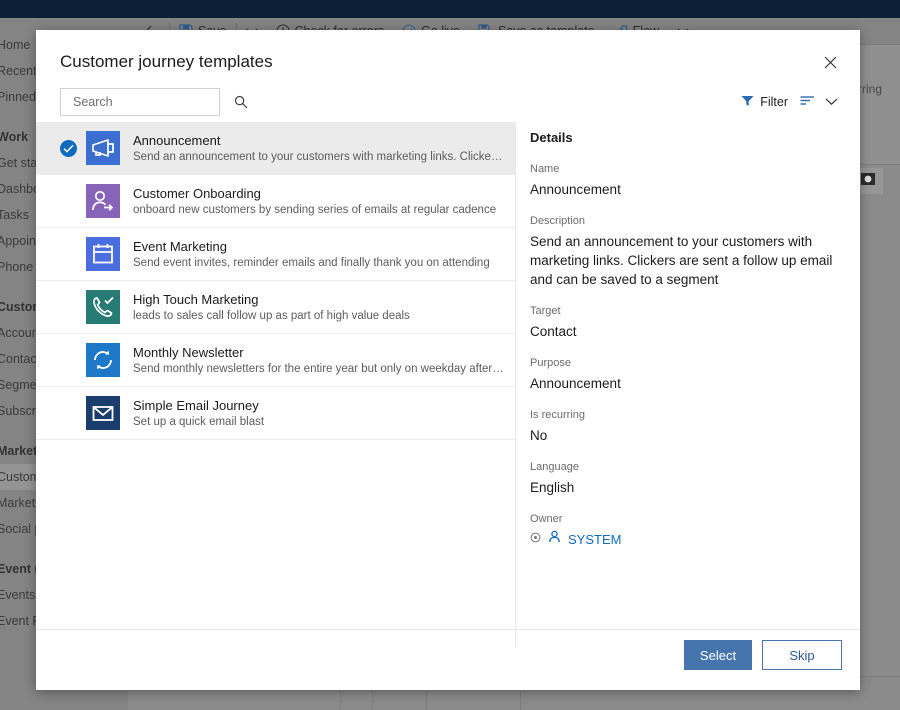 This screenshot has width=900, height=710. What do you see at coordinates (103, 360) in the screenshot?
I see `refresh-cycle-icon` at bounding box center [103, 360].